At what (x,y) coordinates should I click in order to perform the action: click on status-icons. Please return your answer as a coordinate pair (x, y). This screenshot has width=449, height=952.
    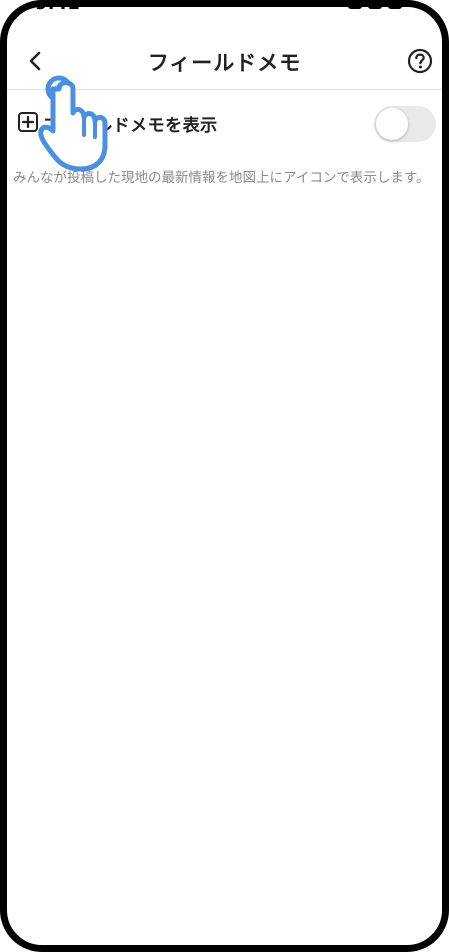
    Looking at the image, I should click on (375, 8).